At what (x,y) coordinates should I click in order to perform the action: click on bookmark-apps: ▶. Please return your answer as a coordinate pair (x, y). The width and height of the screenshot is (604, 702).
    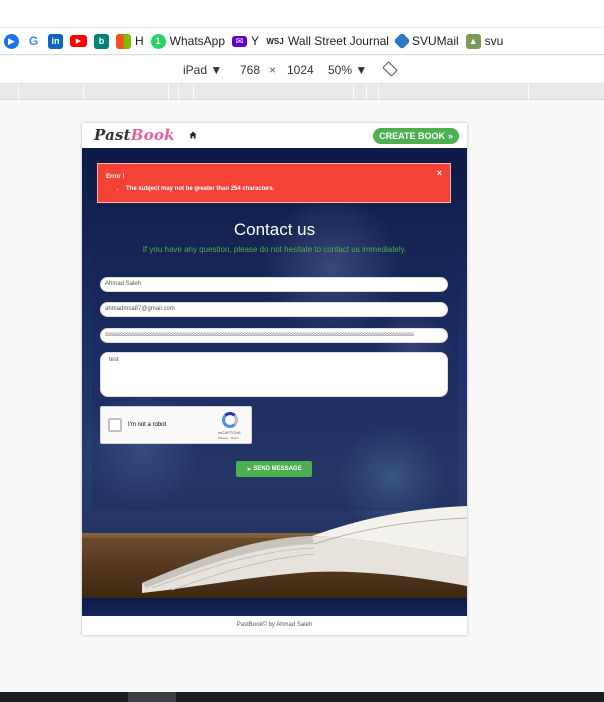
    Looking at the image, I should click on (11, 41).